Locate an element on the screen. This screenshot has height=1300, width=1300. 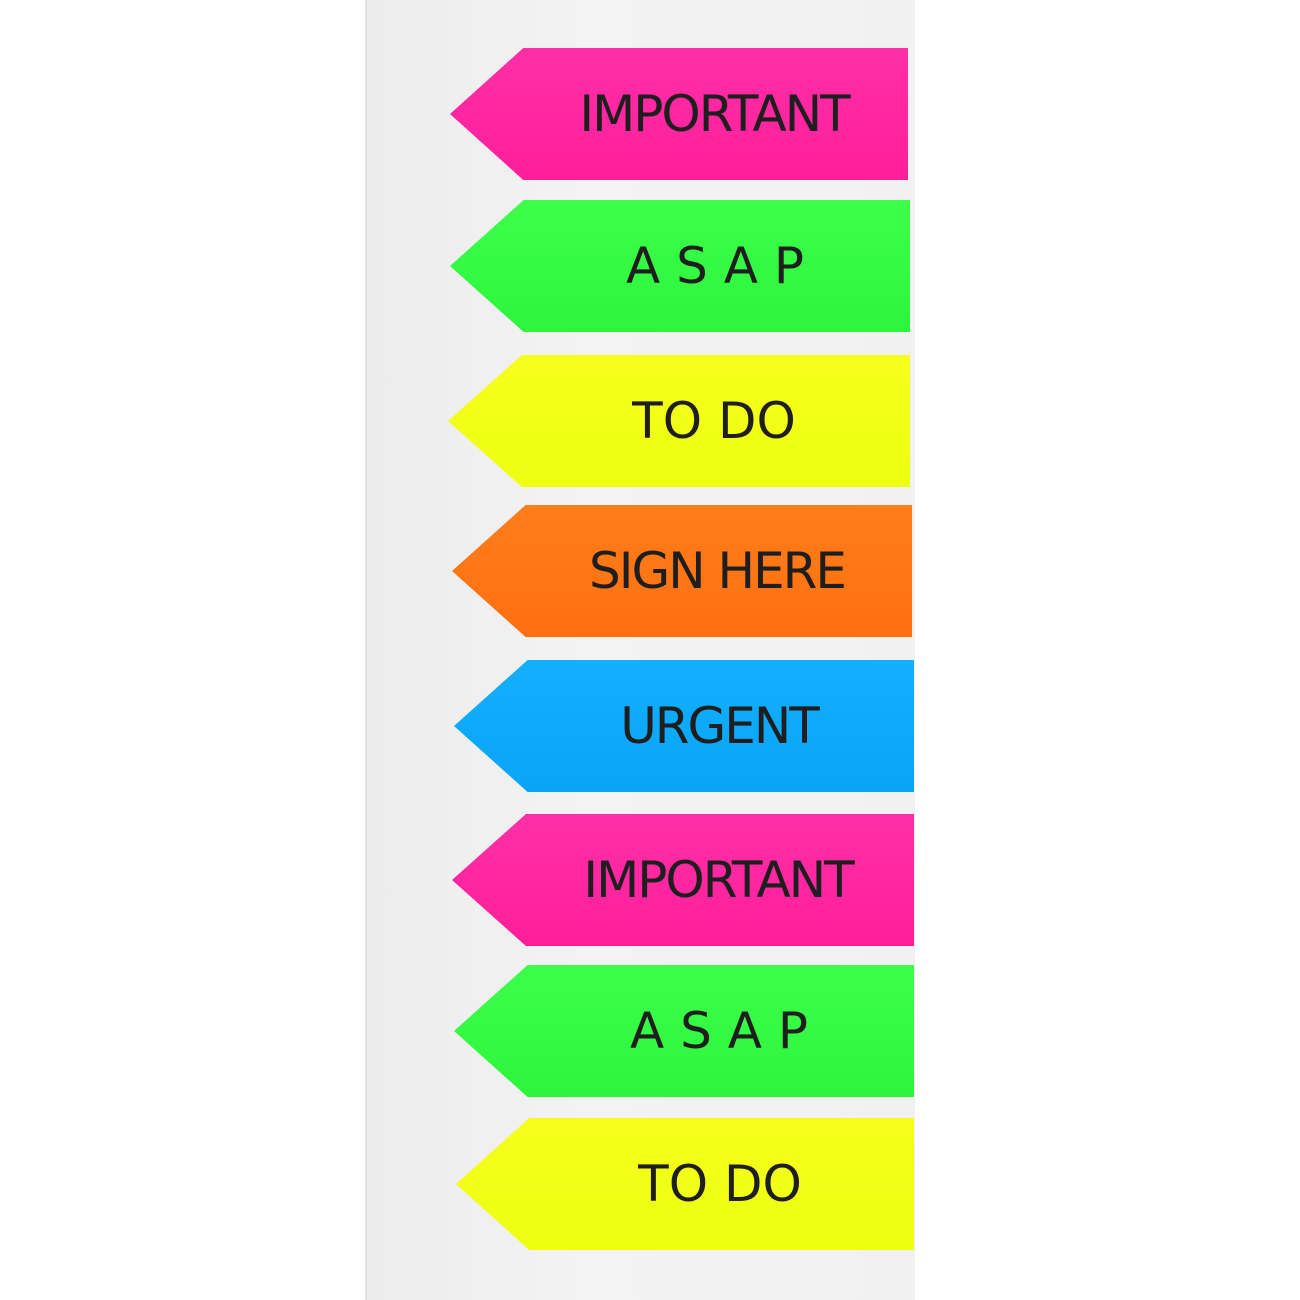
flag-urgent: URGENT is located at coordinates (684, 726).